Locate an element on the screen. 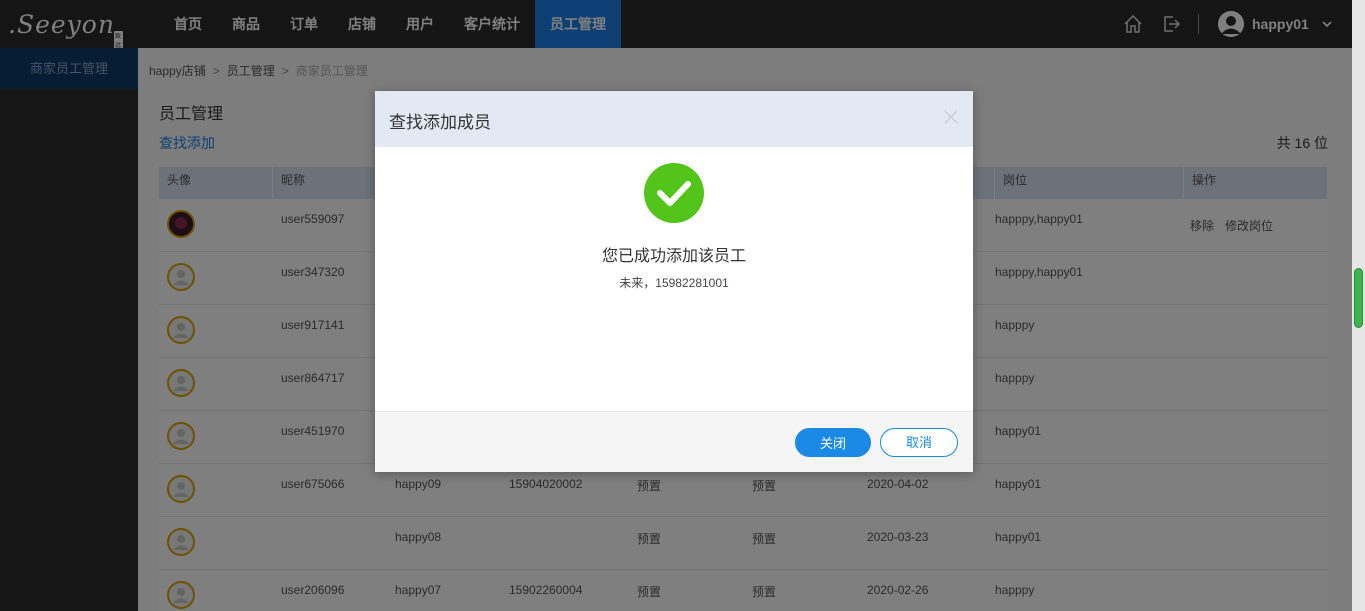 The width and height of the screenshot is (1365, 611). page-scrollbar is located at coordinates (1358, 305).